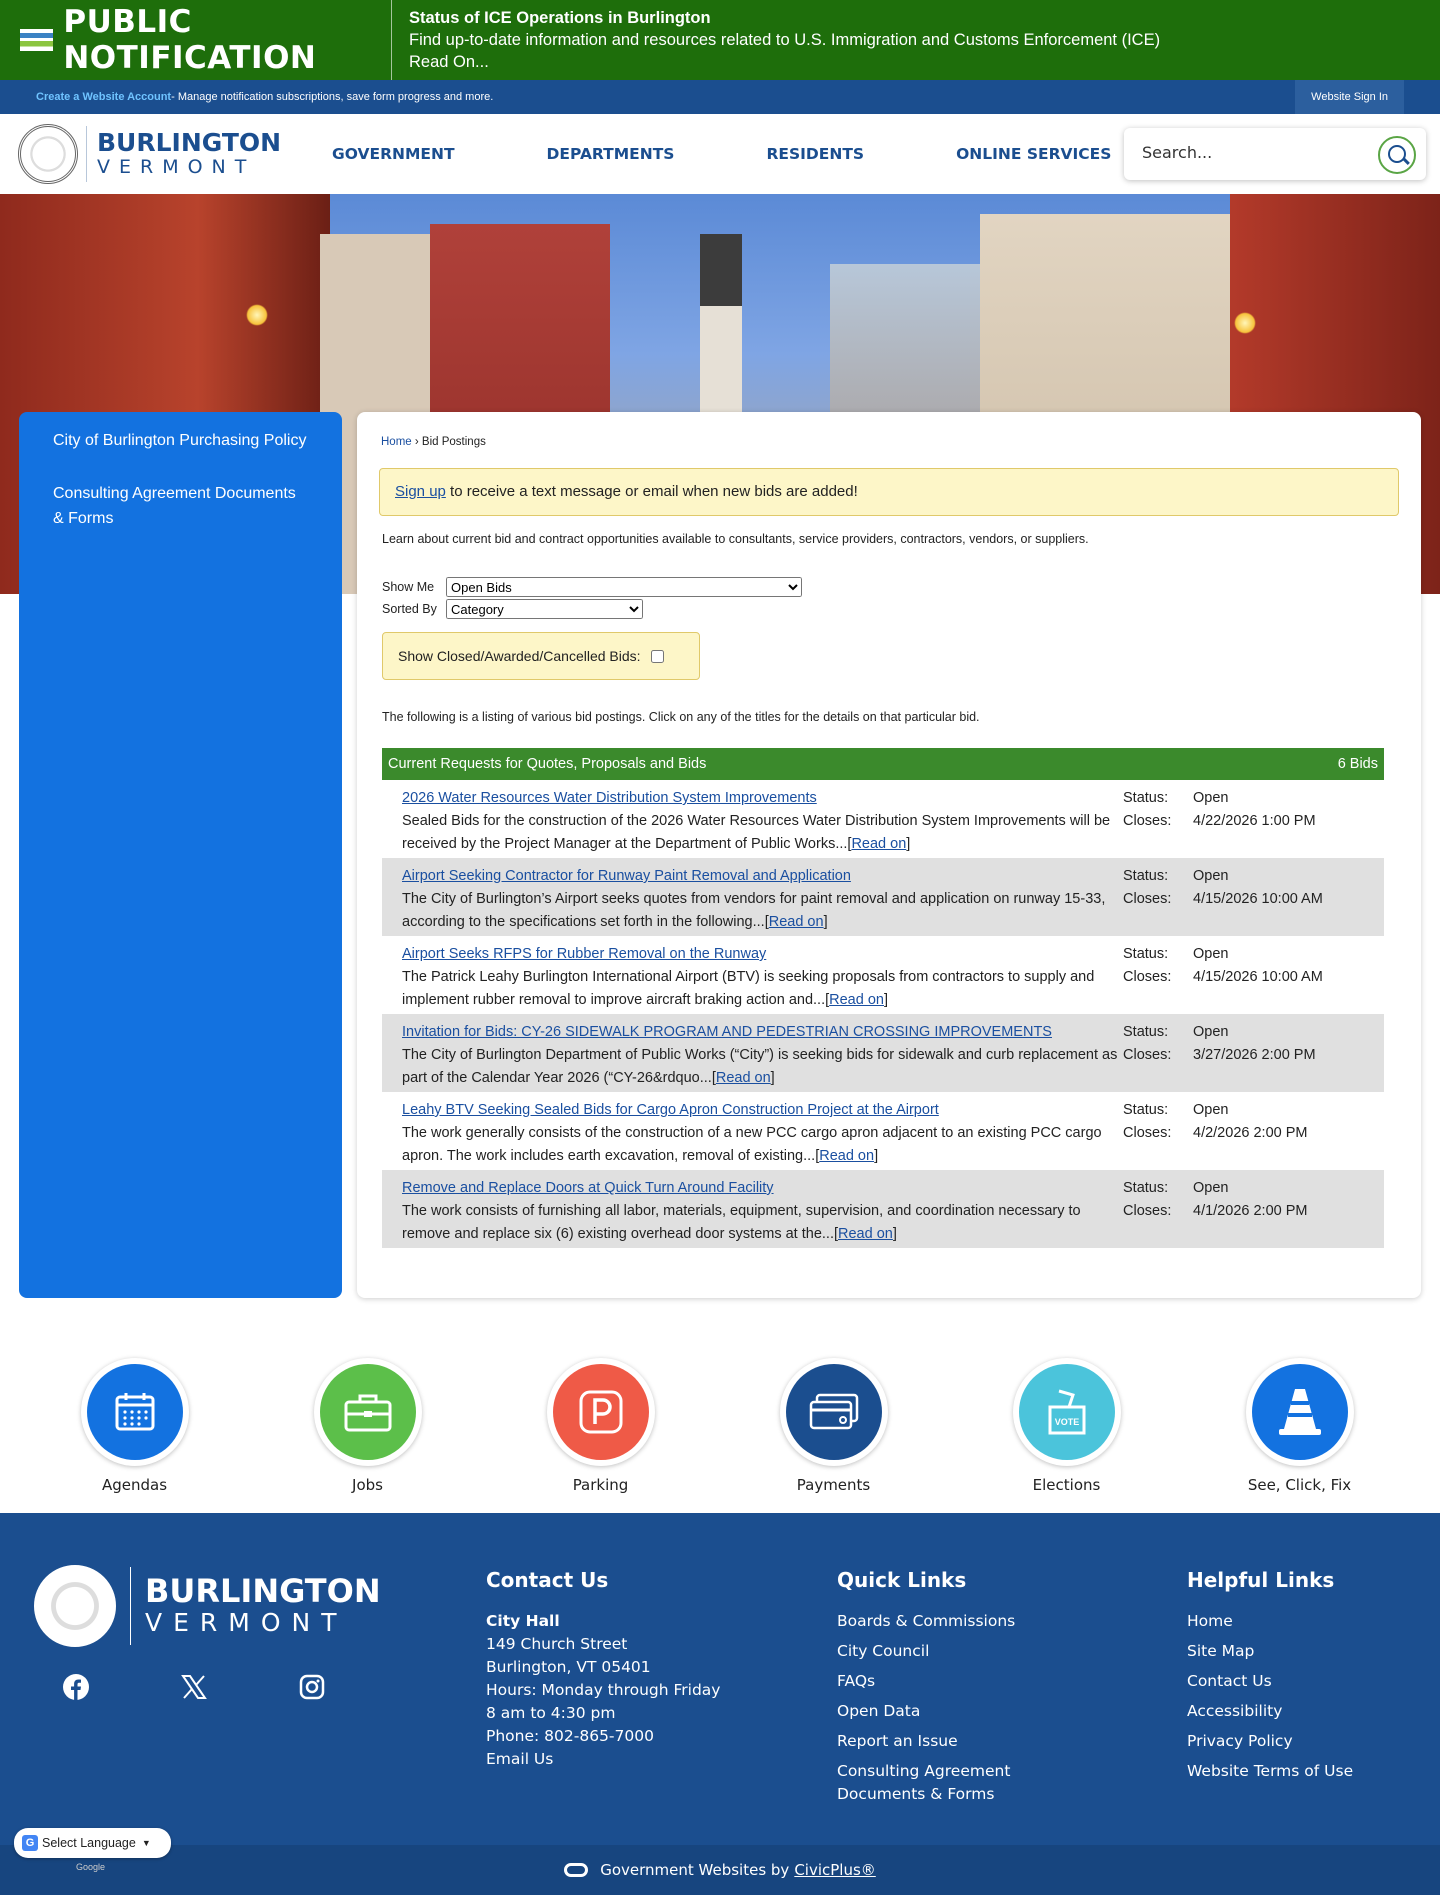 Image resolution: width=1440 pixels, height=1895 pixels. Describe the element at coordinates (551, 1713) in the screenshot. I see `footer-hours-time: 8 am to 4:30 pm` at that location.